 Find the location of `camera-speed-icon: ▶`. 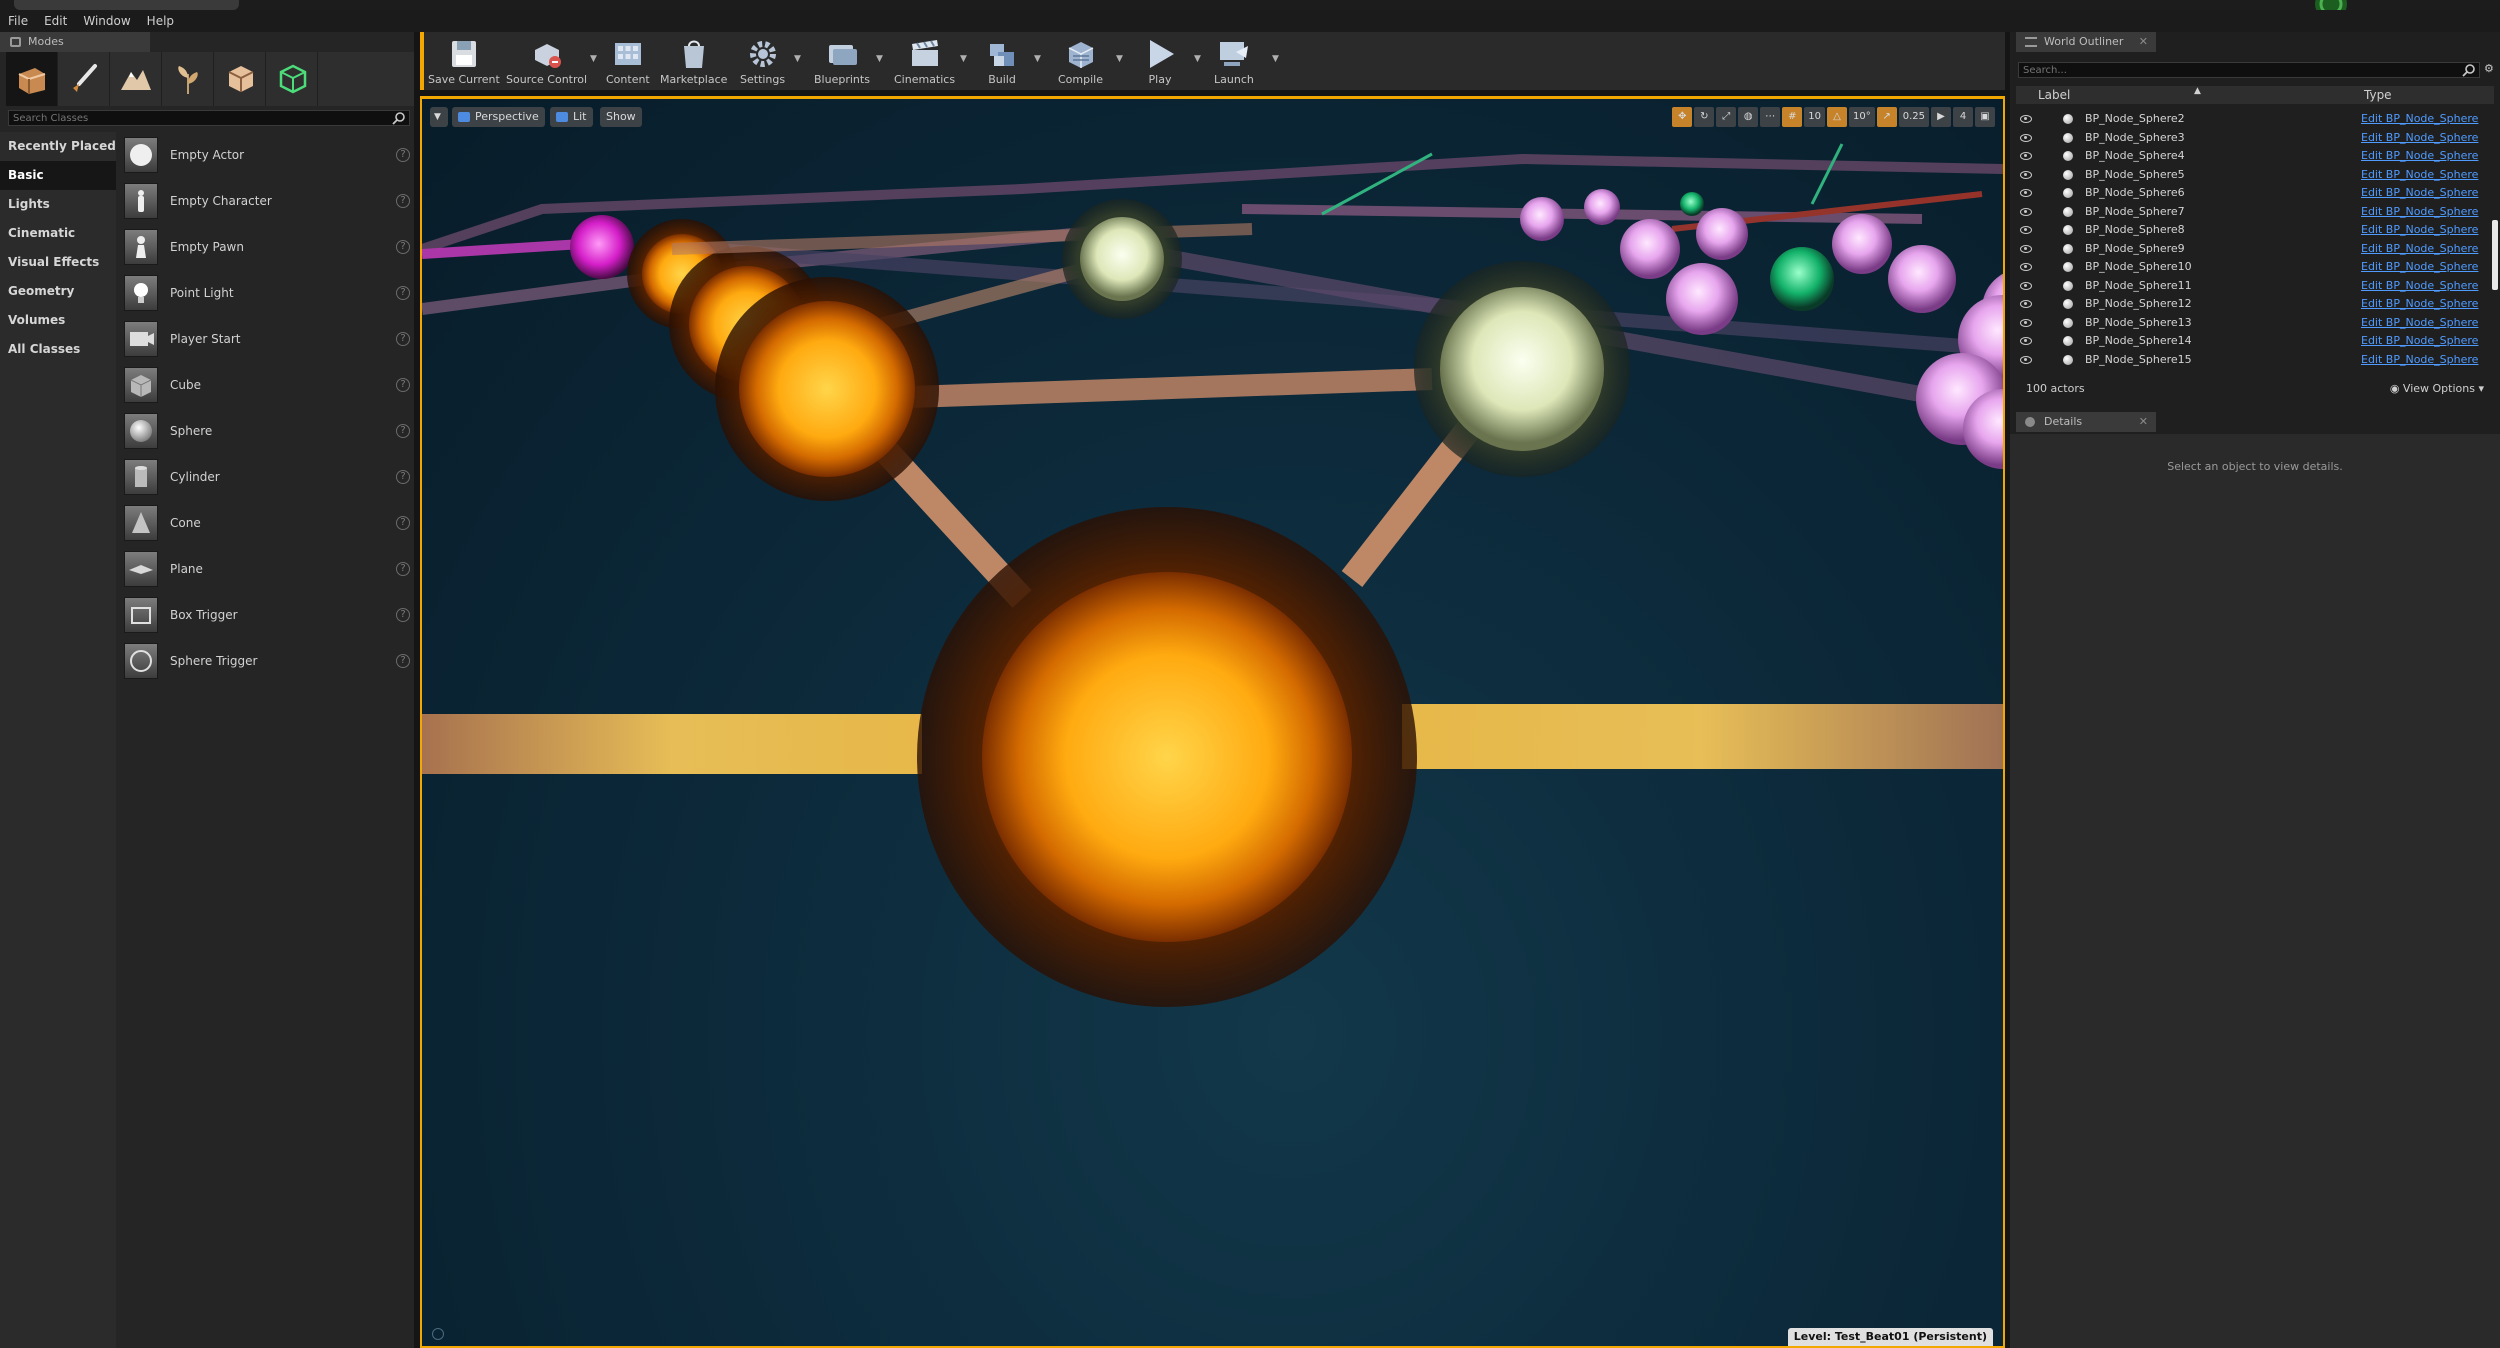

camera-speed-icon: ▶ is located at coordinates (1941, 117).